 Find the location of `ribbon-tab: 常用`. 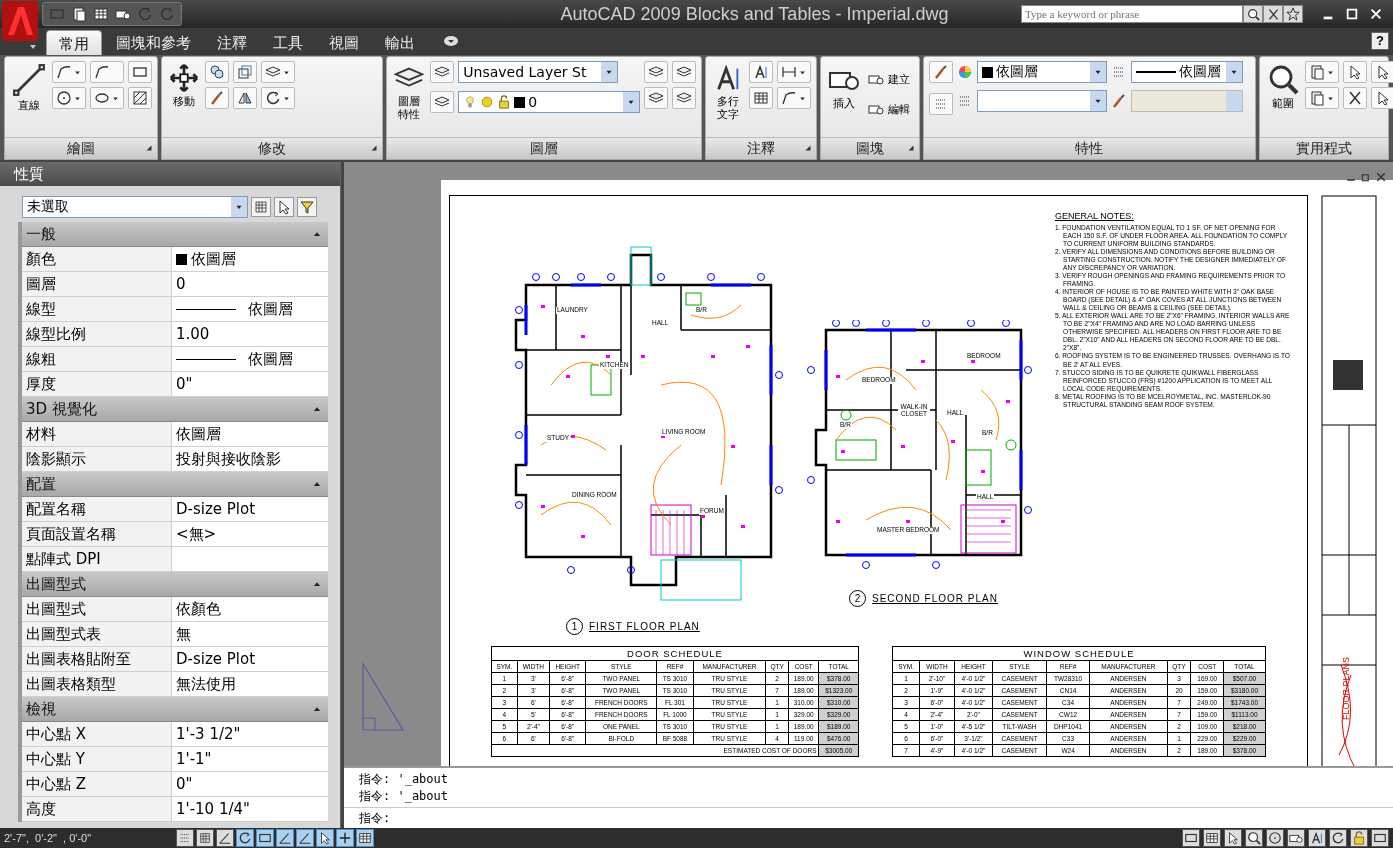

ribbon-tab: 常用 is located at coordinates (74, 42).